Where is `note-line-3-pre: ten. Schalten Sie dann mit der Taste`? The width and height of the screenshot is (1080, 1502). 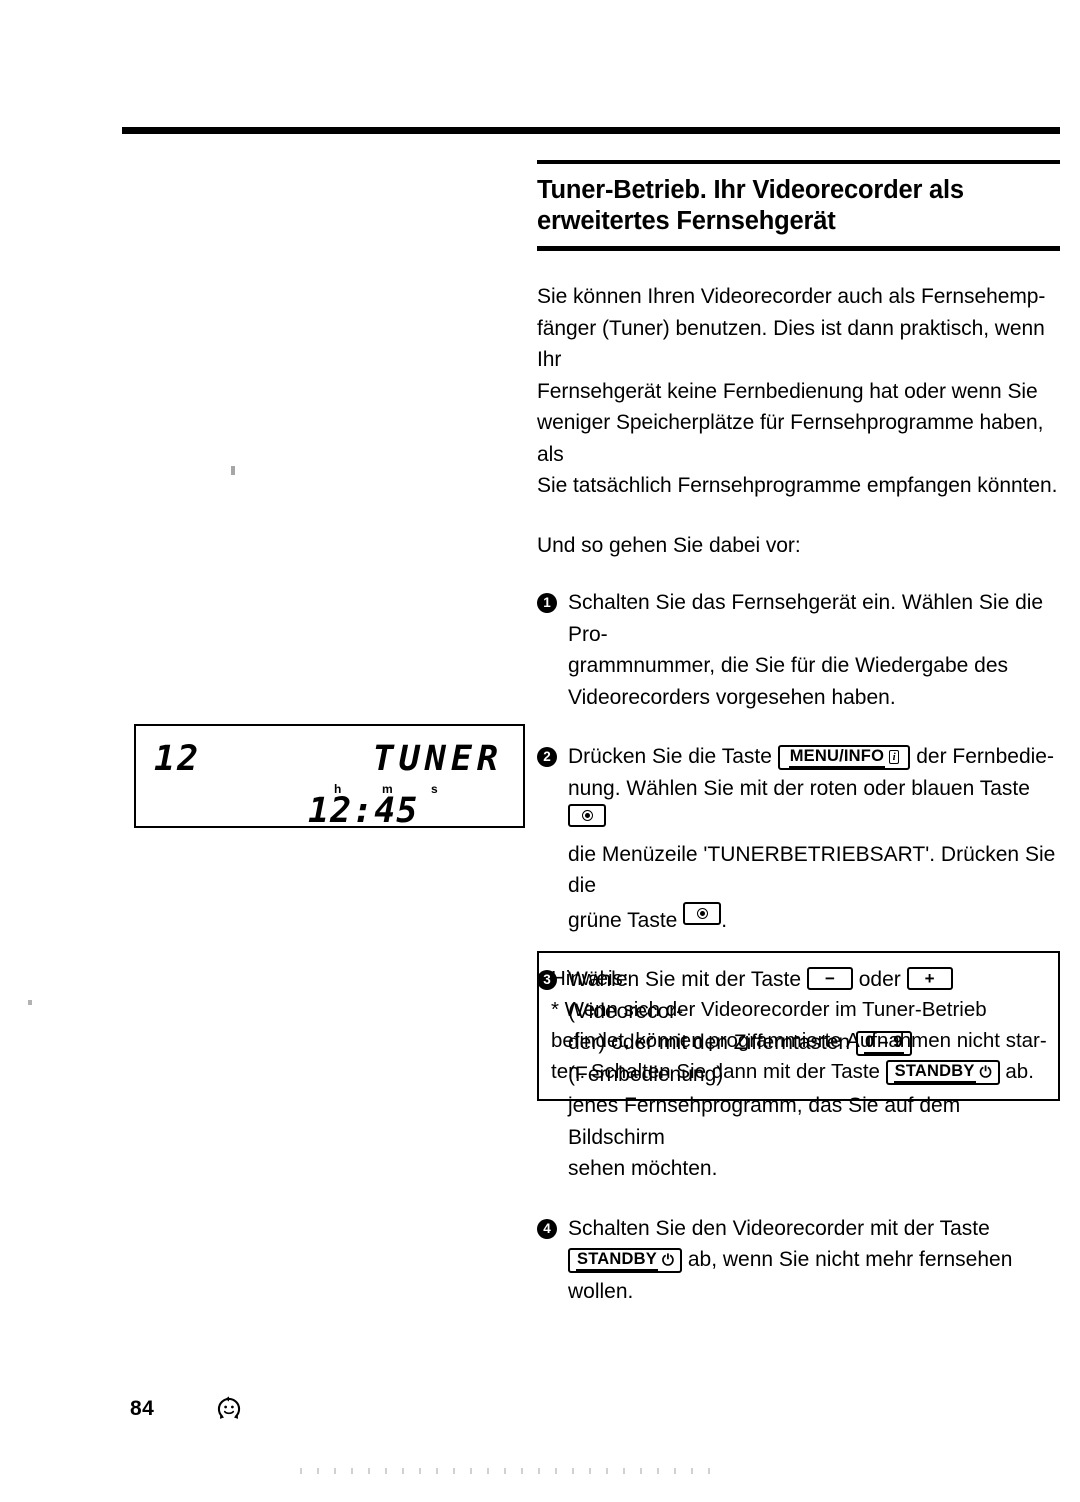 note-line-3-pre: ten. Schalten Sie dann mit der Taste is located at coordinates (715, 1071).